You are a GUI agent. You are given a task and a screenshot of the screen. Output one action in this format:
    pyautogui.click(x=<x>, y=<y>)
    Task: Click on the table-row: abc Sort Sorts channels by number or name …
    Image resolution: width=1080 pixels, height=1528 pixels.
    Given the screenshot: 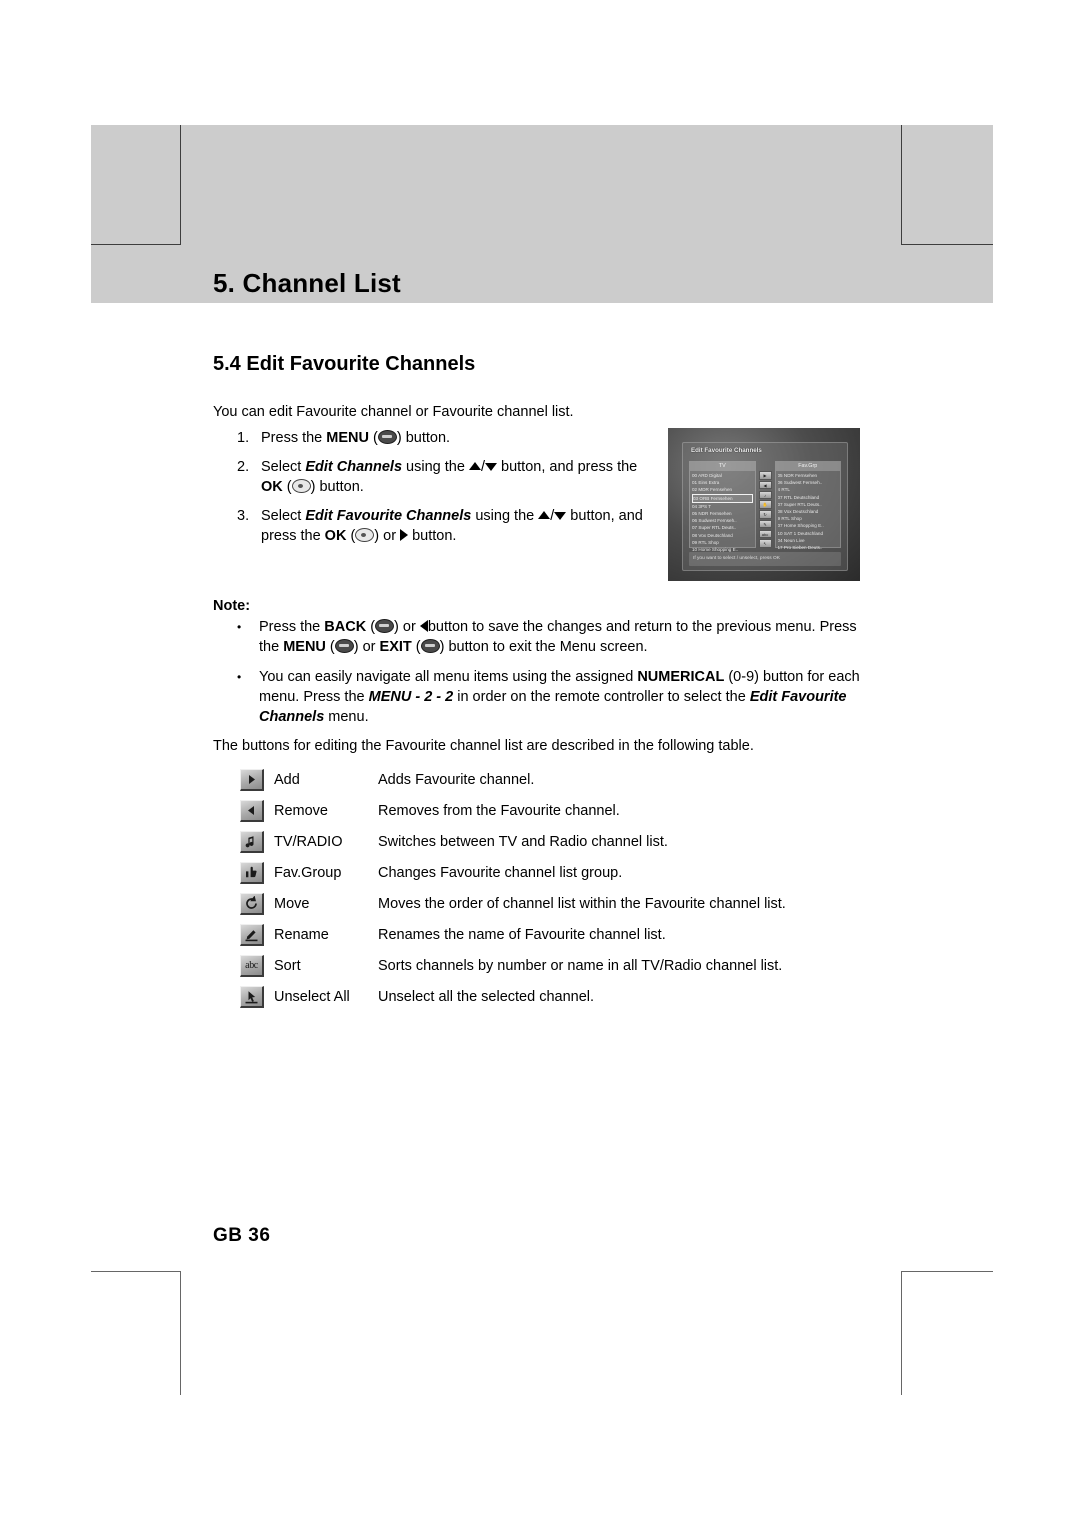 What is the action you would take?
    pyautogui.click(x=560, y=965)
    